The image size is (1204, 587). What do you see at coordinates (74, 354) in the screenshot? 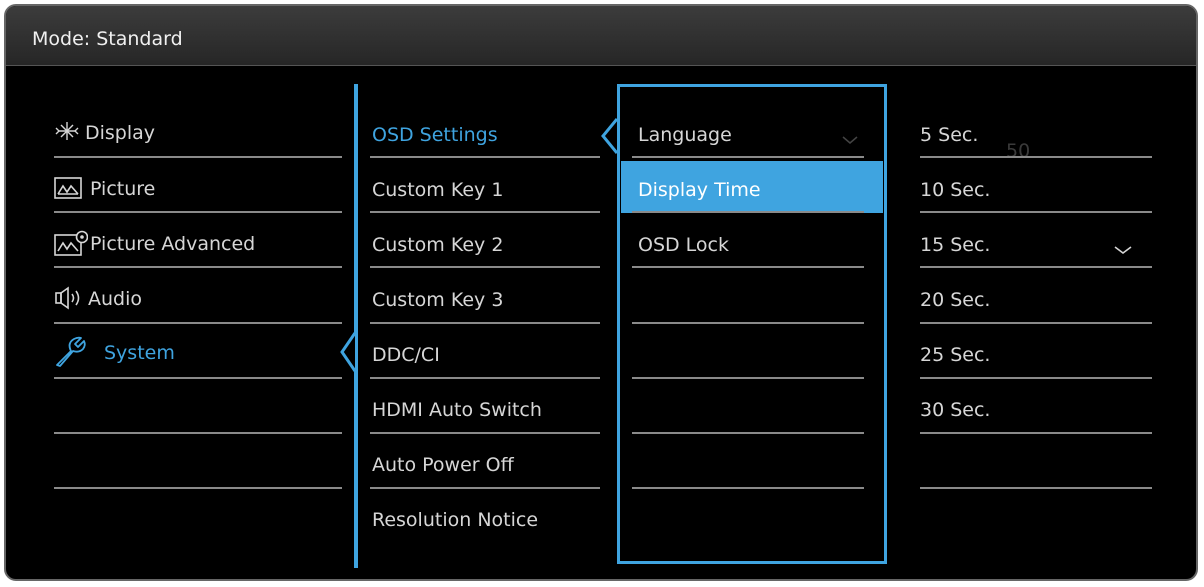
I see `system-icon` at bounding box center [74, 354].